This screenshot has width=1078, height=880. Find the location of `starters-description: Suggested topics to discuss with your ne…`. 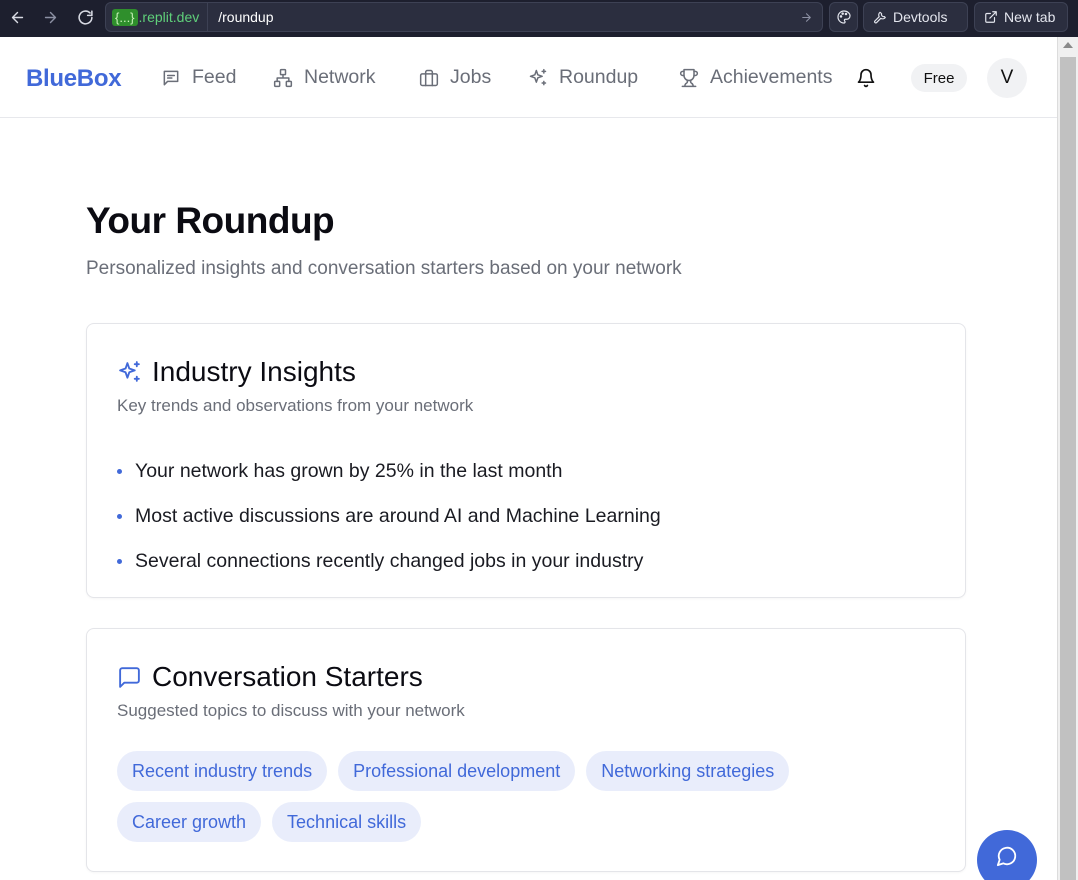

starters-description: Suggested topics to discuss with your ne… is located at coordinates (291, 710).